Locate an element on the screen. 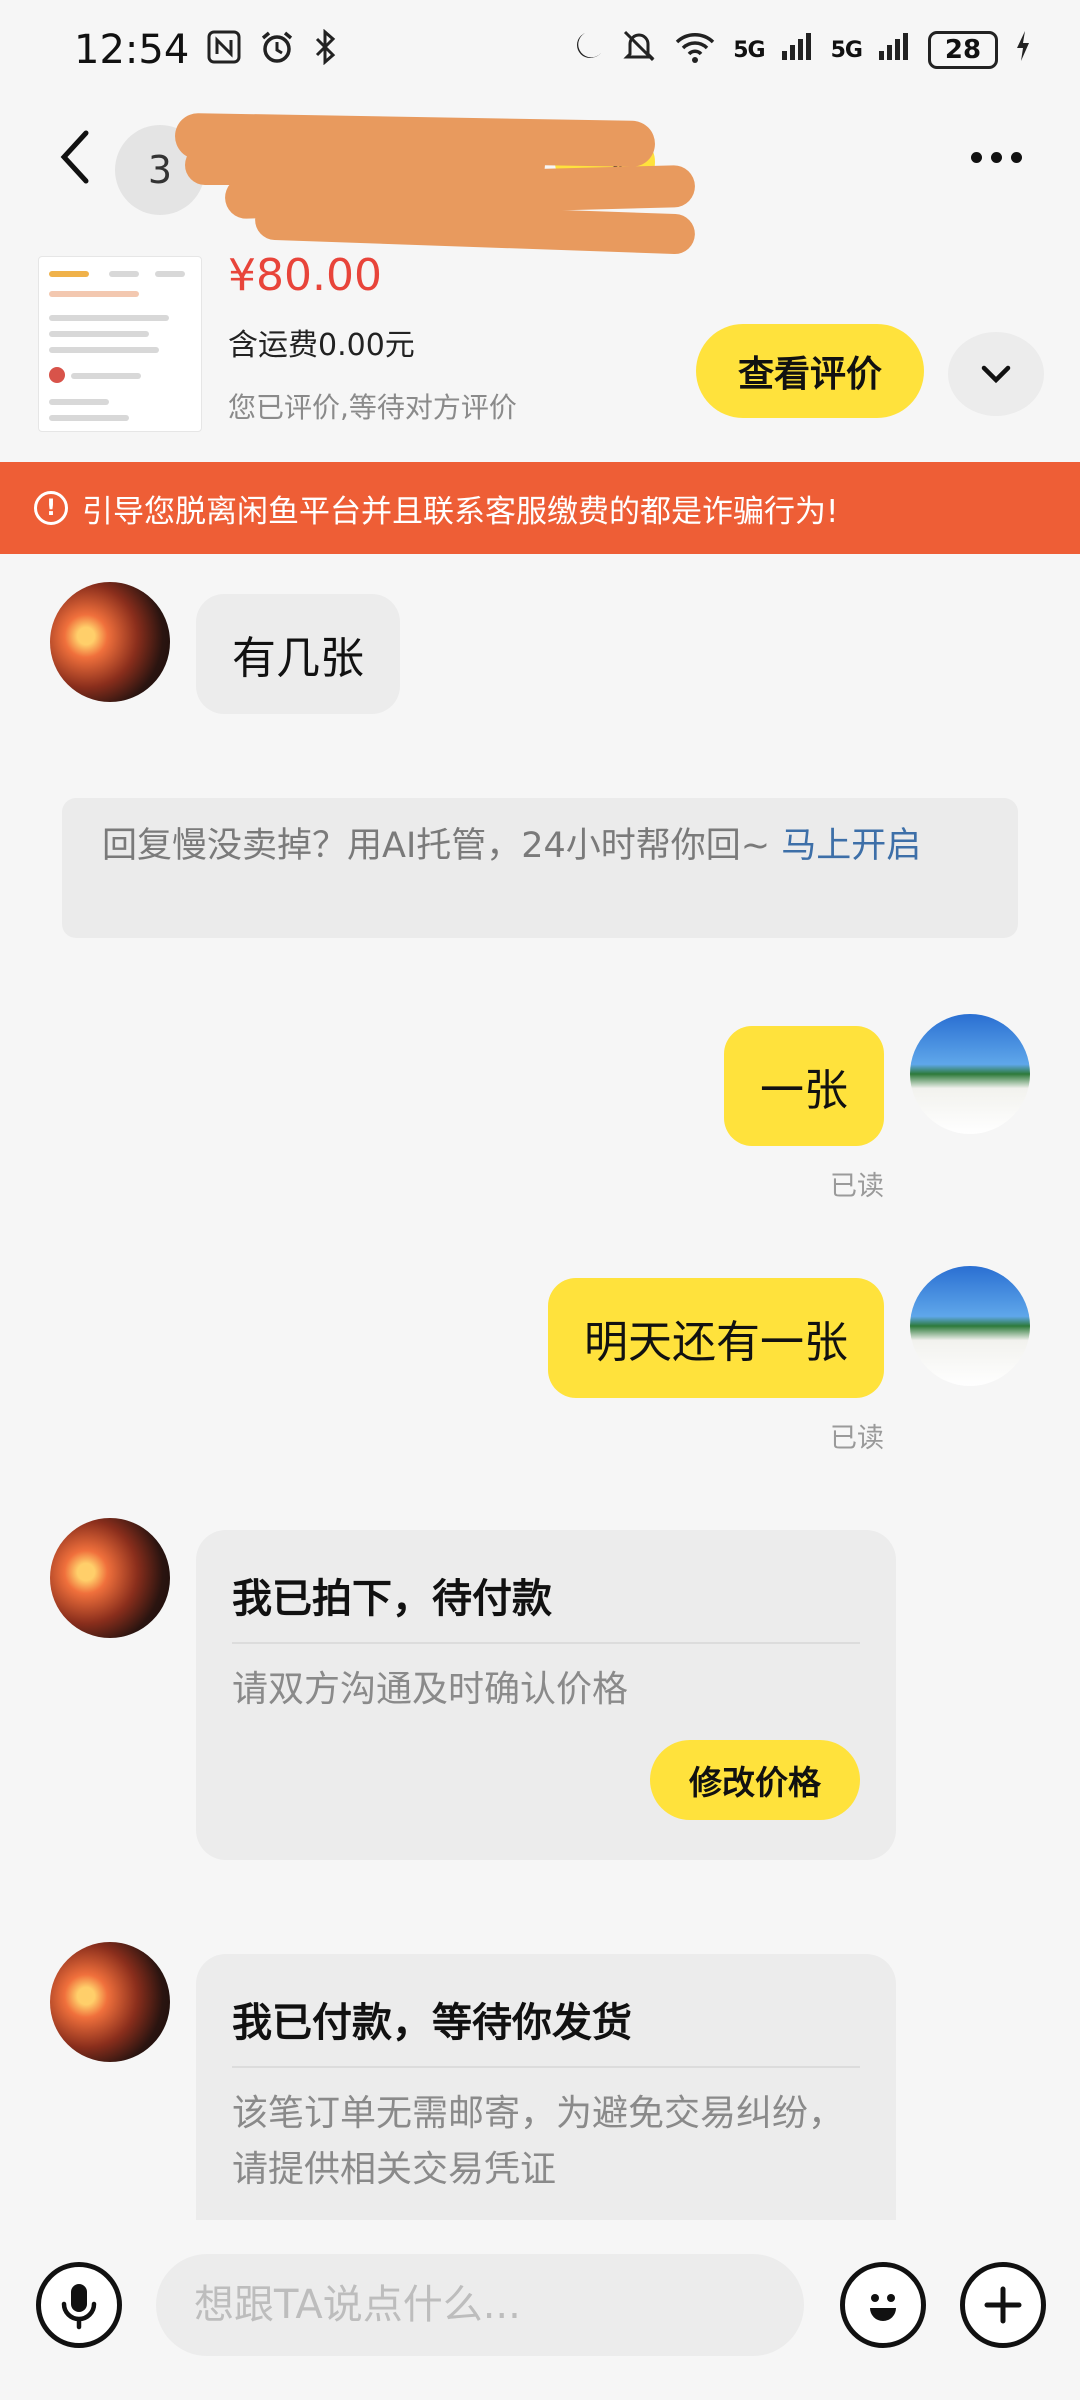 Image resolution: width=1080 pixels, height=2400 pixels. status-right: 5G 5G 28 is located at coordinates (801, 50).